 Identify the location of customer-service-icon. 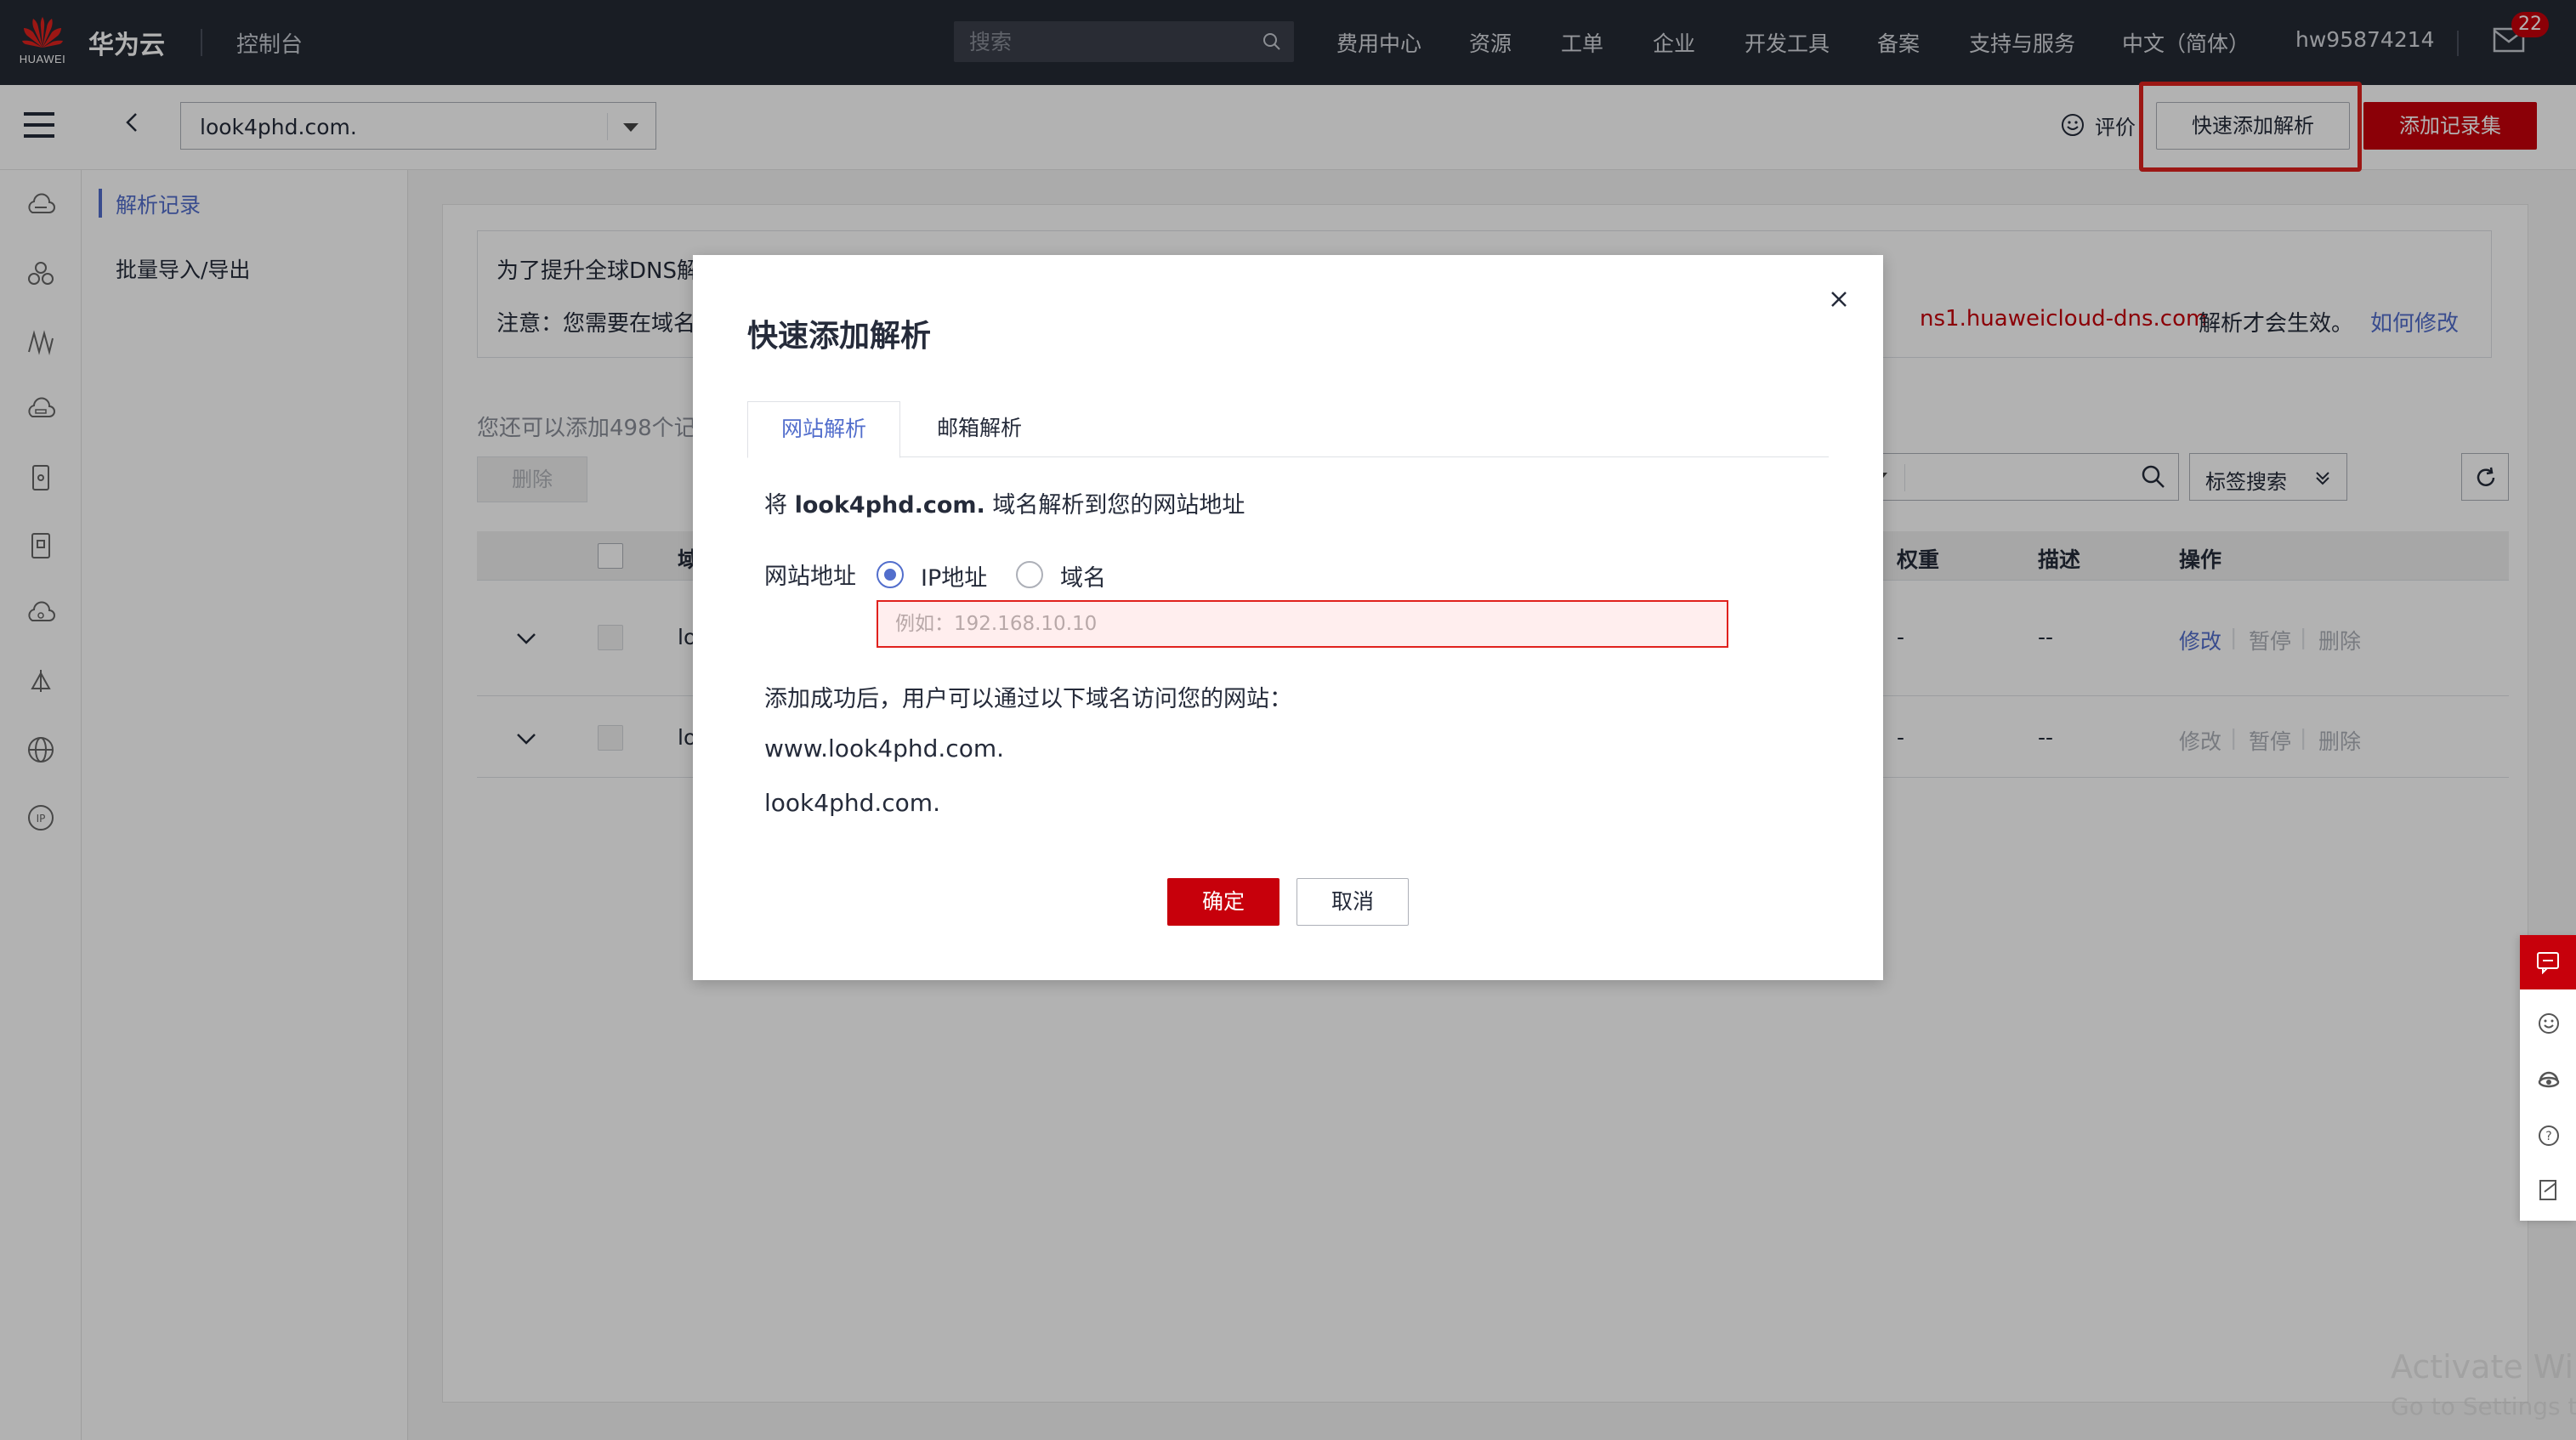
(2549, 1079).